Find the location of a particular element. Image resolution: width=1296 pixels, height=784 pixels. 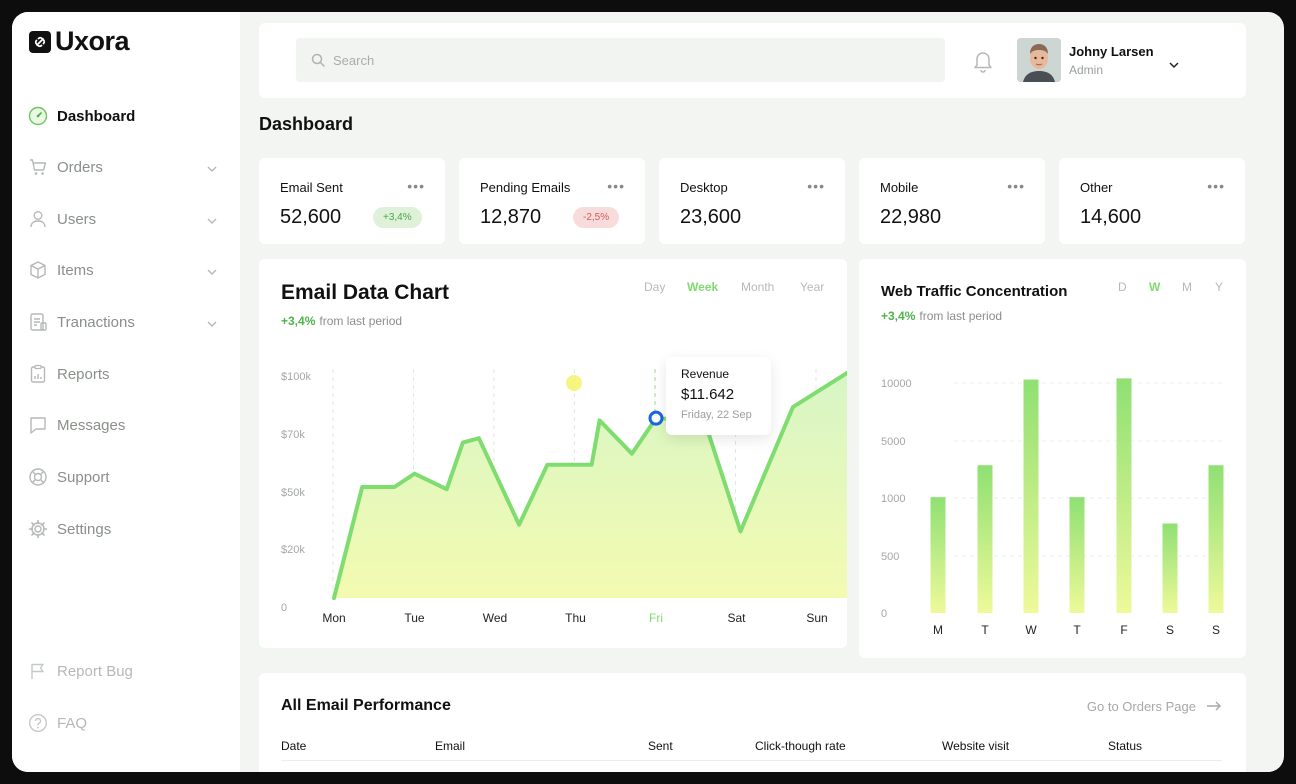

x-tick-label: Wed is located at coordinates (495, 618).